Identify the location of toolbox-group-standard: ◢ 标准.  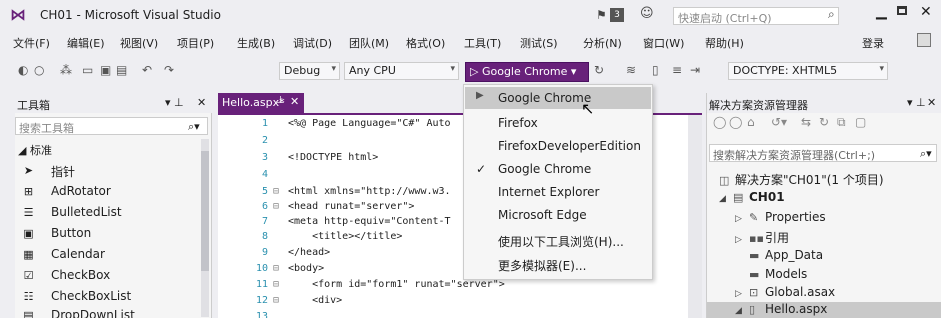
(35, 150).